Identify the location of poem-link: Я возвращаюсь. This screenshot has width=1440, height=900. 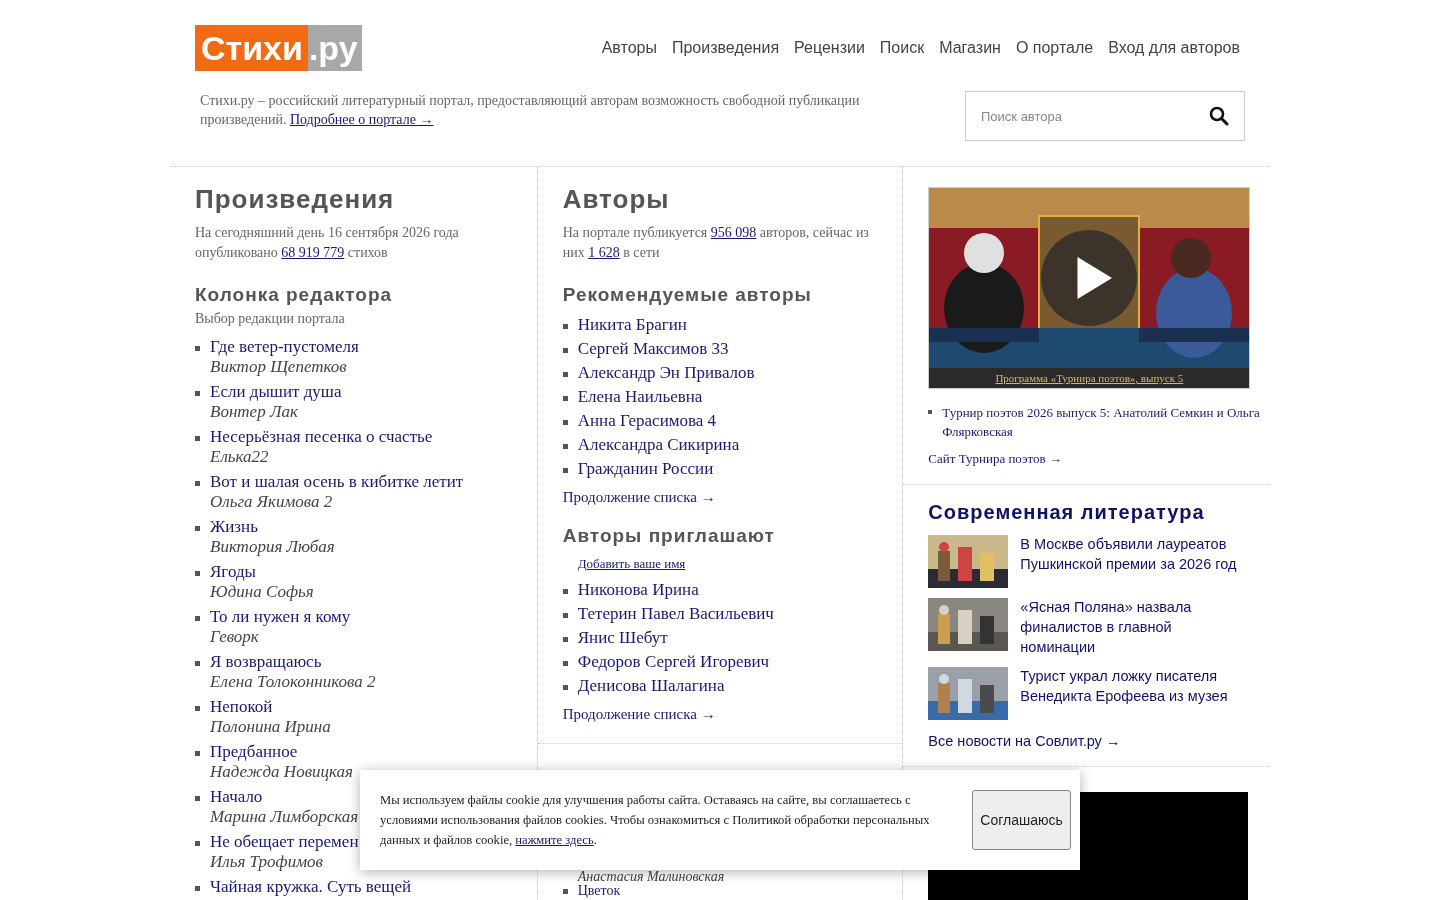
(293, 662).